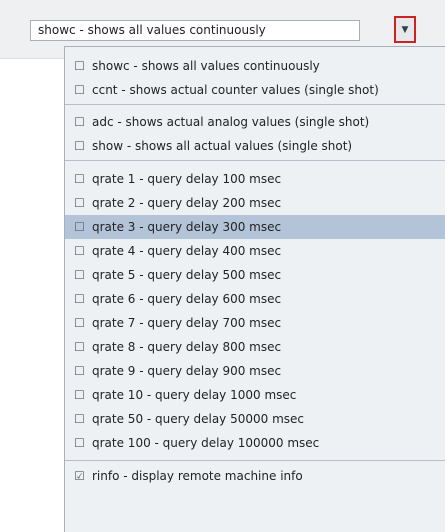 This screenshot has height=532, width=445. I want to click on menu-item-qrate-10: ☐ qrate 10 - query delay 1000 msec, so click(255, 395).